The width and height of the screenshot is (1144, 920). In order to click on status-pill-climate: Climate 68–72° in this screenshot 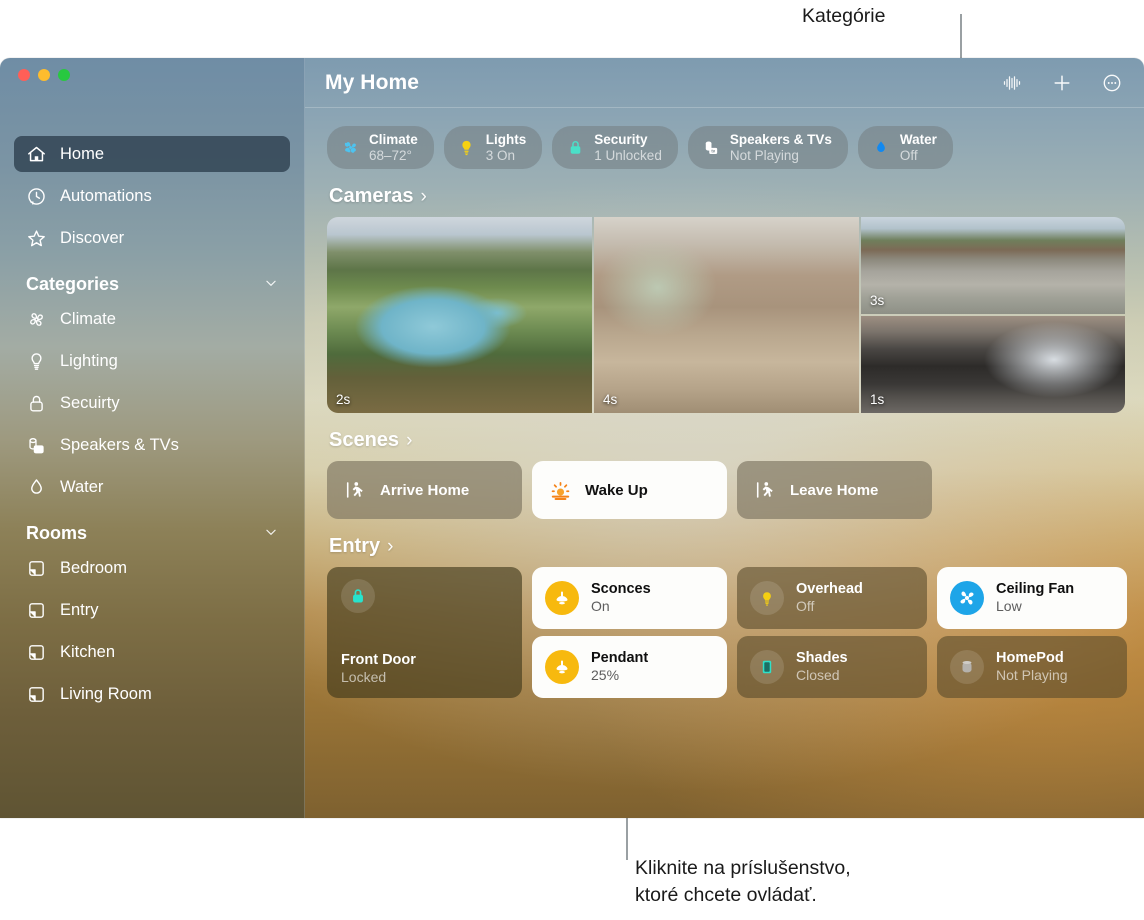, I will do `click(380, 147)`.